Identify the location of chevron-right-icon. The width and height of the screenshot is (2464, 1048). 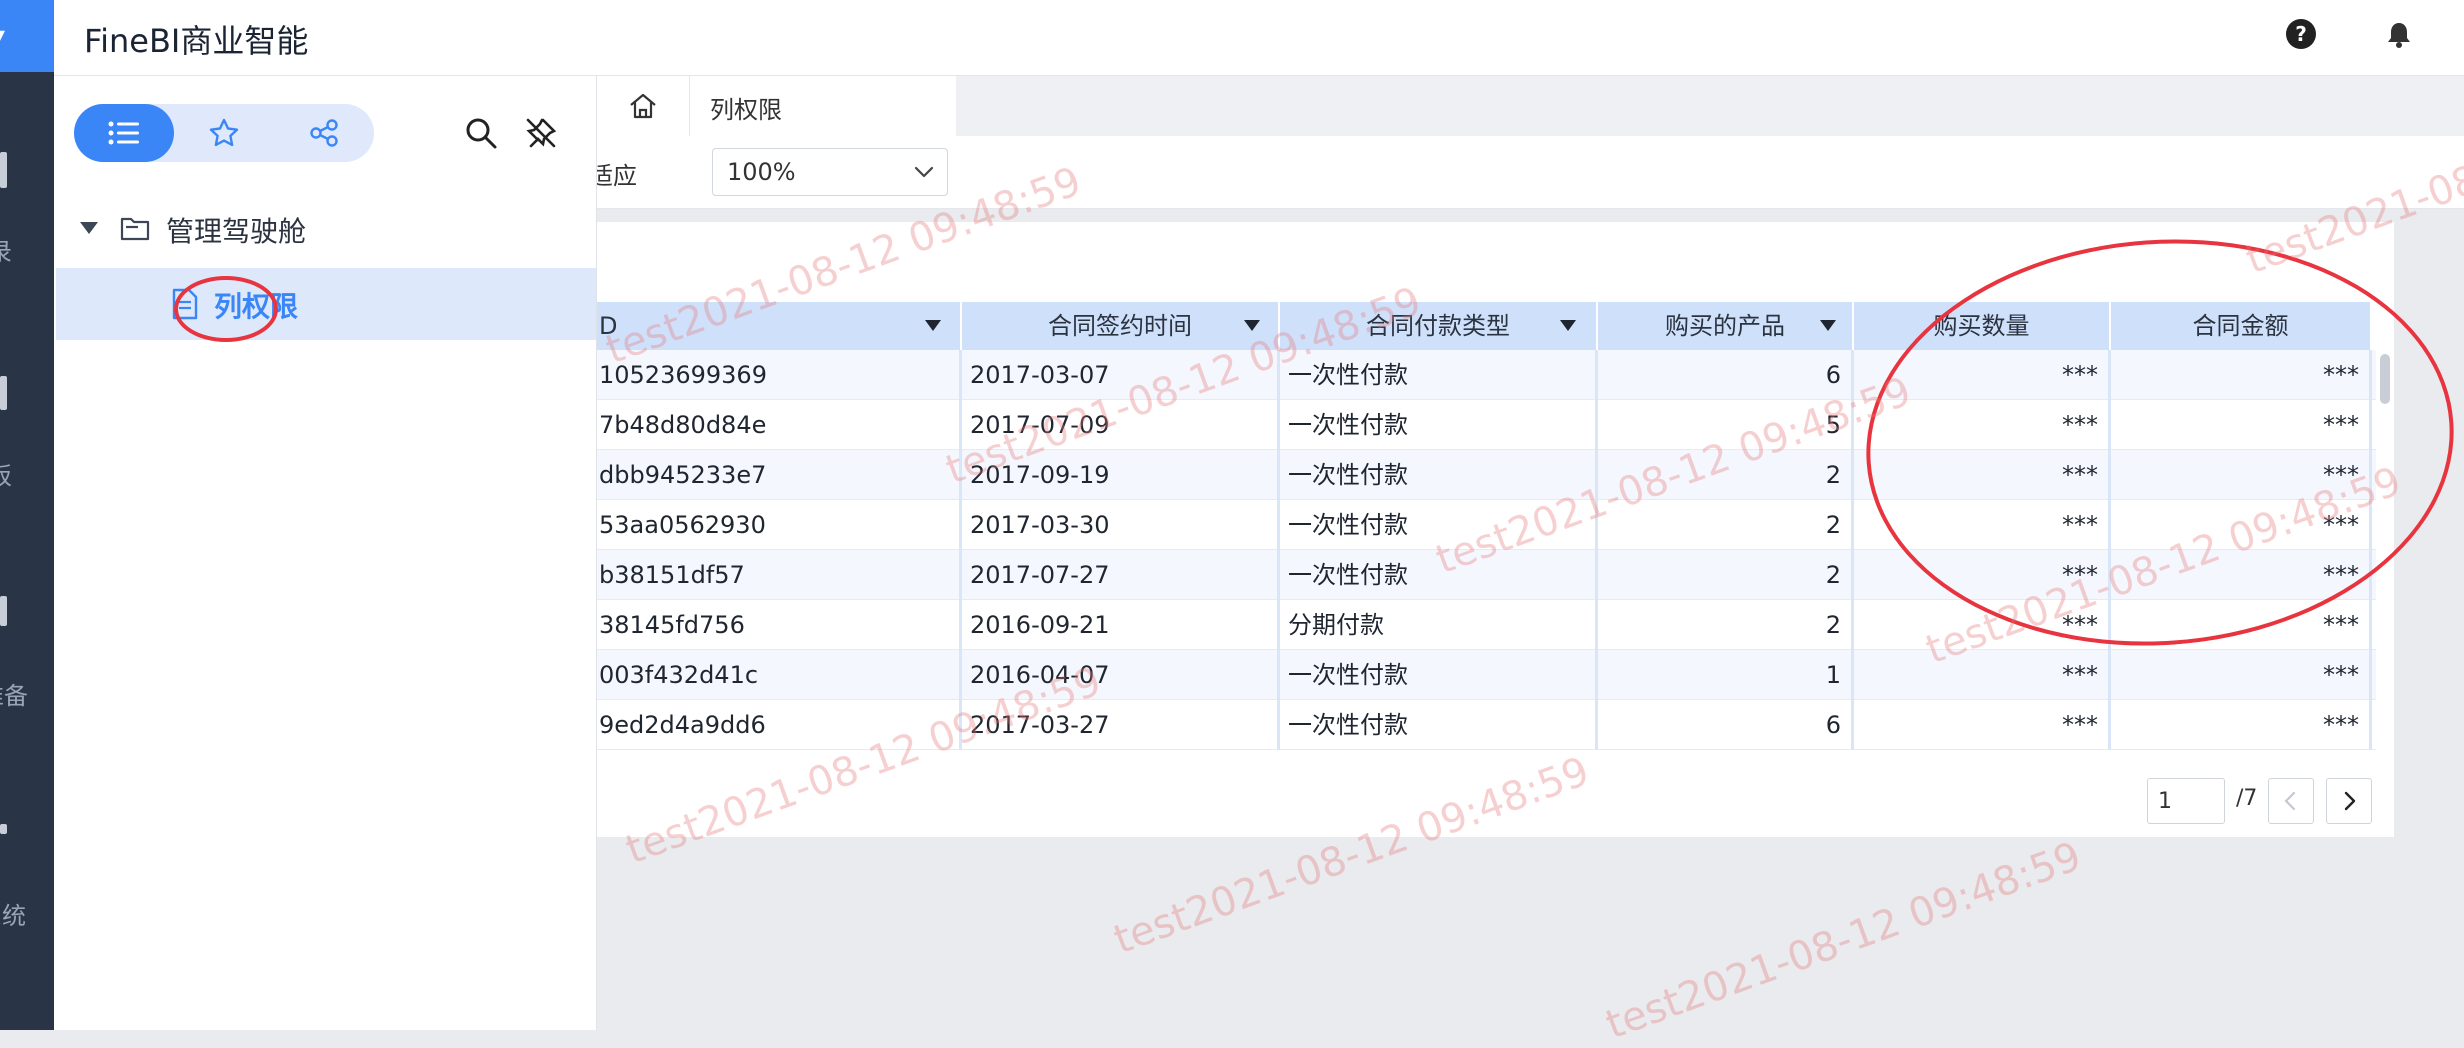
(2350, 801).